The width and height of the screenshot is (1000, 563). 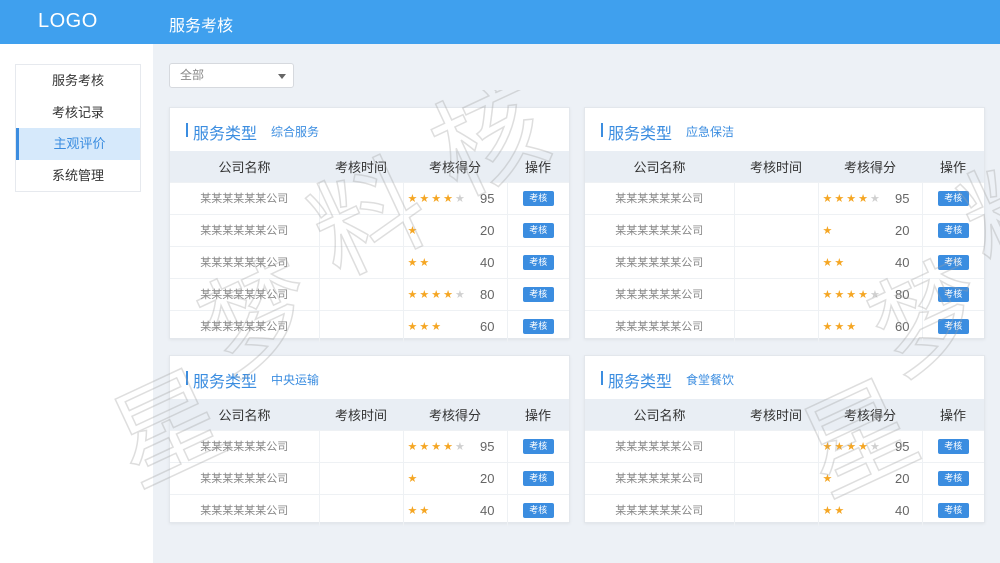 What do you see at coordinates (784, 414) in the screenshot?
I see `table-header-row: 公司名称 考核时间 考核得分 操作` at bounding box center [784, 414].